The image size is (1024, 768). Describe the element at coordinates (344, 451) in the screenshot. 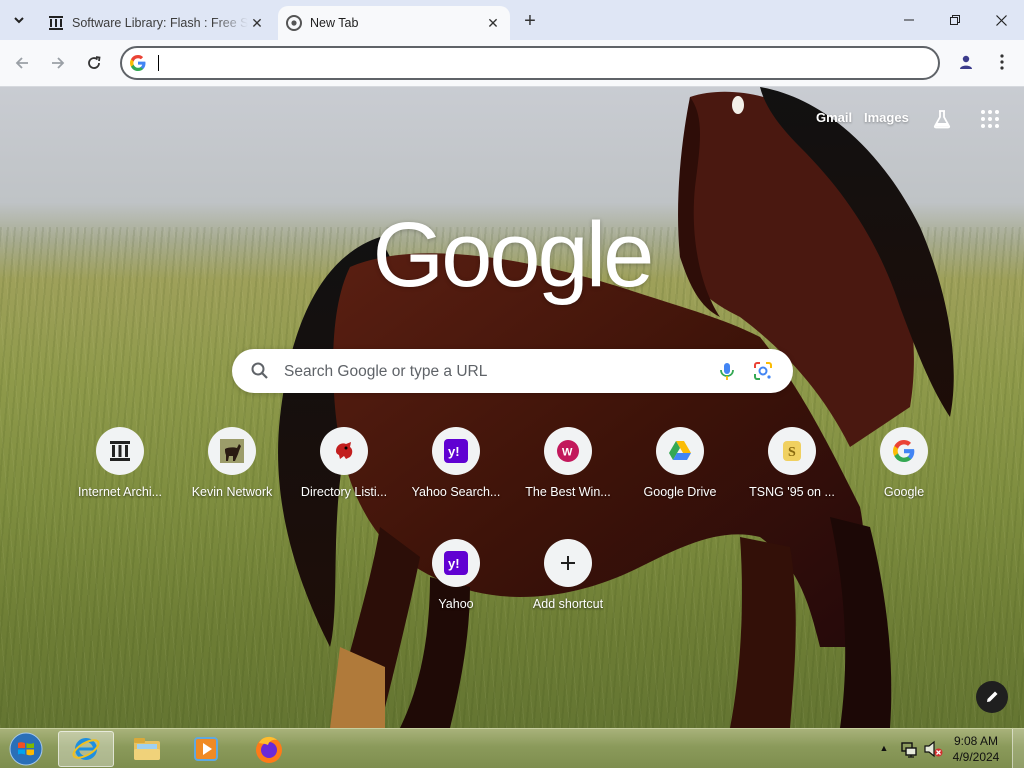

I see `red-dragon-icon` at that location.